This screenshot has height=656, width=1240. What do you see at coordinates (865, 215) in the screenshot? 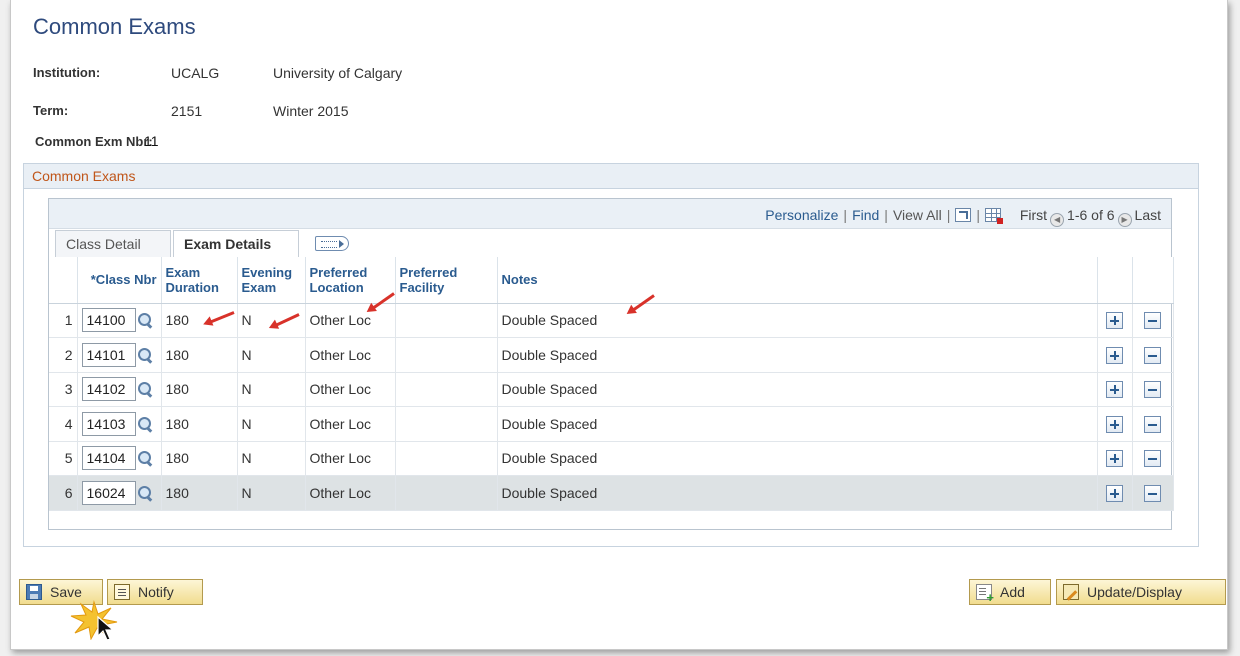
I see `find-link: Find` at bounding box center [865, 215].